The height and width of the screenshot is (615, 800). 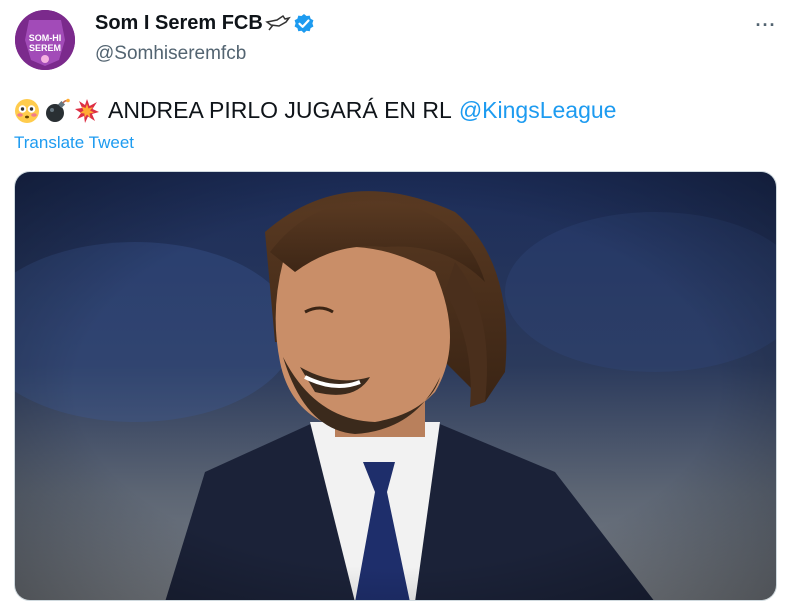 What do you see at coordinates (87, 111) in the screenshot?
I see `collision-emoji-icon` at bounding box center [87, 111].